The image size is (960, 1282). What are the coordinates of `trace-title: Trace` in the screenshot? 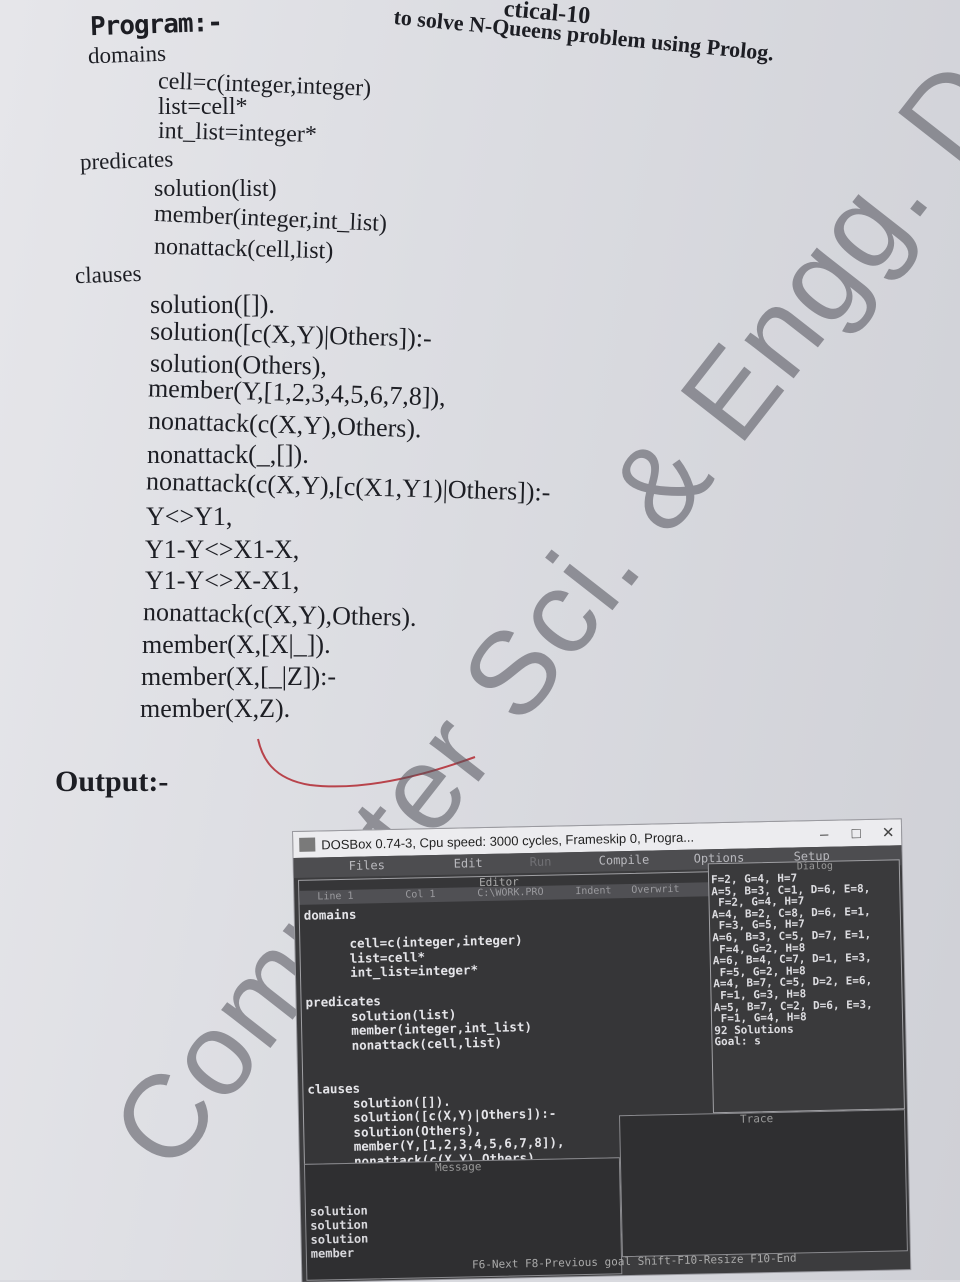 It's located at (756, 1119).